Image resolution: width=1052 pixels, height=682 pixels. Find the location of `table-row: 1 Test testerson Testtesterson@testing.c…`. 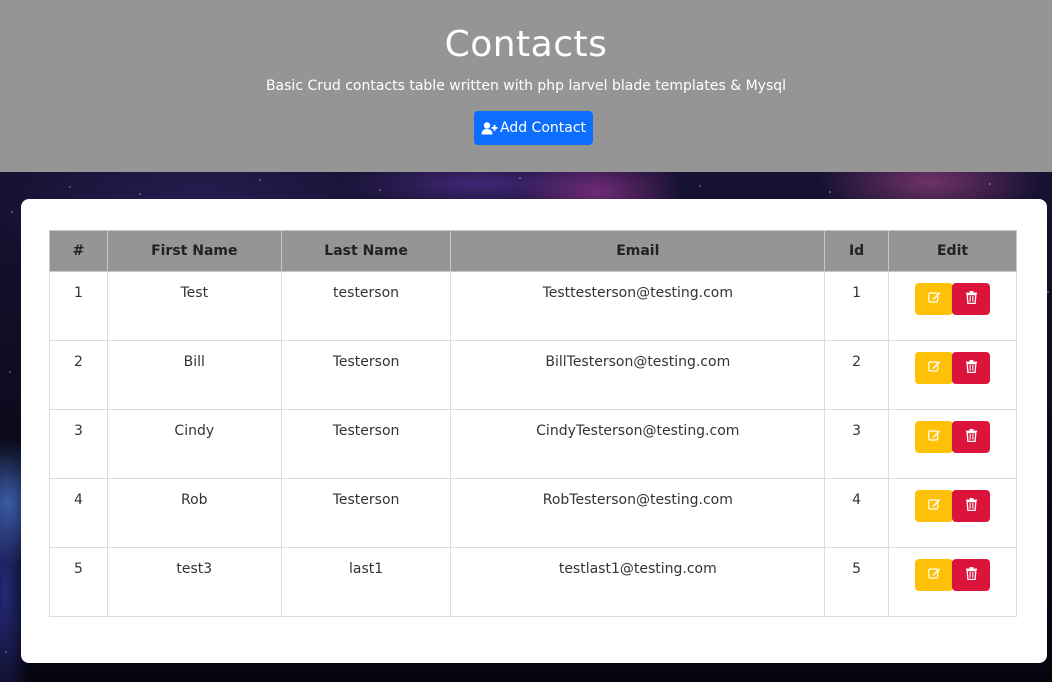

table-row: 1 Test testerson Testtesterson@testing.c… is located at coordinates (533, 306).